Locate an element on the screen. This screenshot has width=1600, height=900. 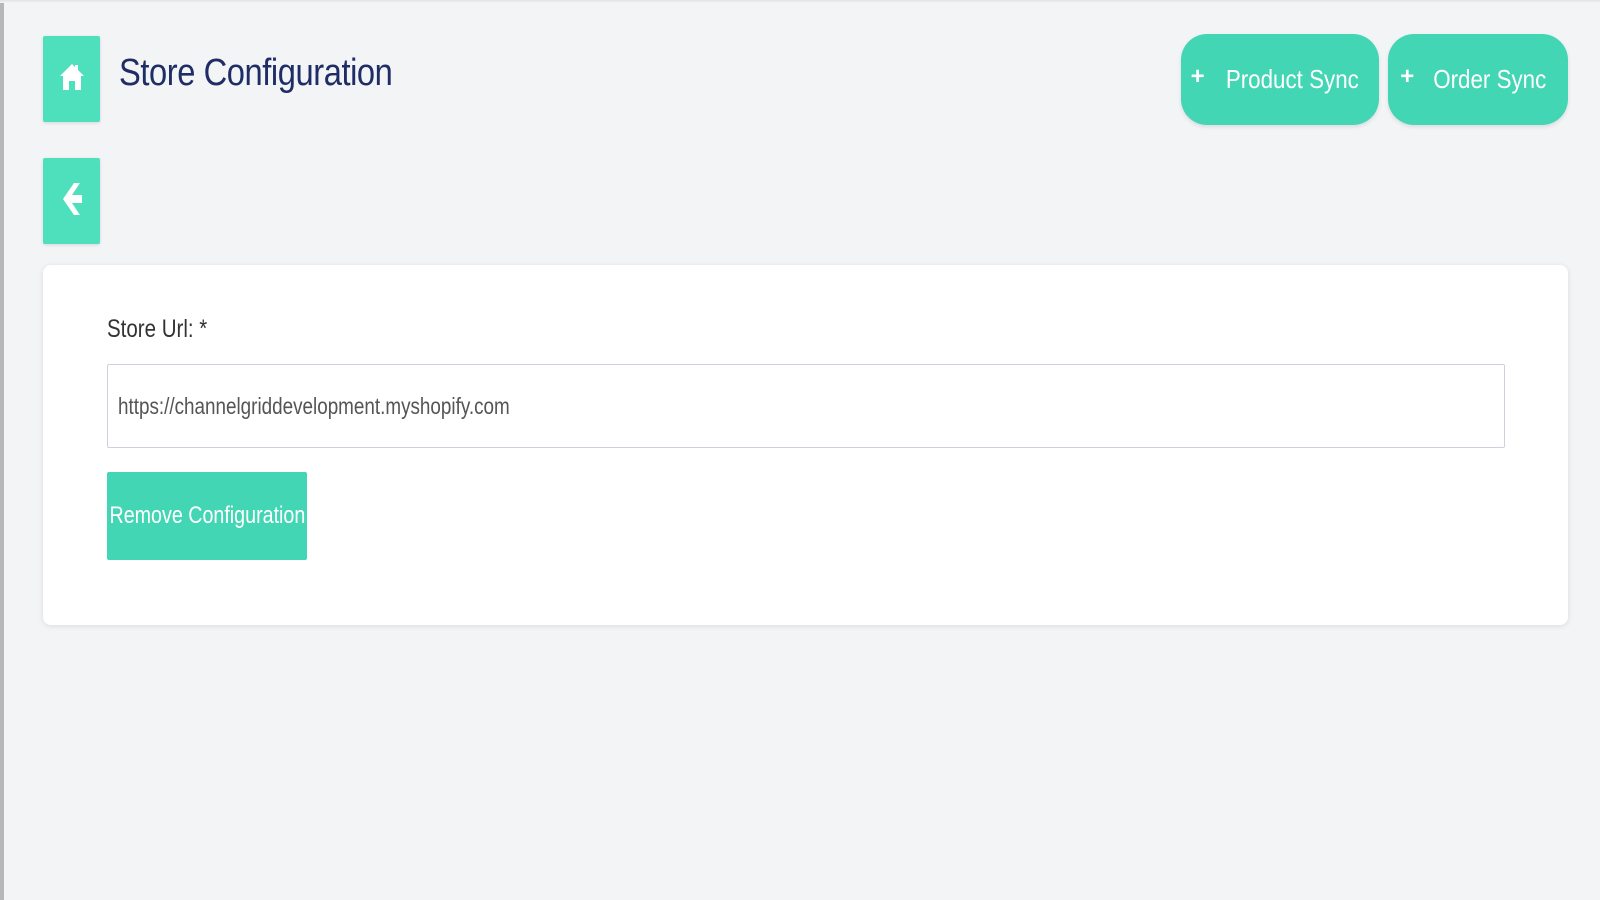
order-sync-label: Order Sync is located at coordinates (1490, 79).